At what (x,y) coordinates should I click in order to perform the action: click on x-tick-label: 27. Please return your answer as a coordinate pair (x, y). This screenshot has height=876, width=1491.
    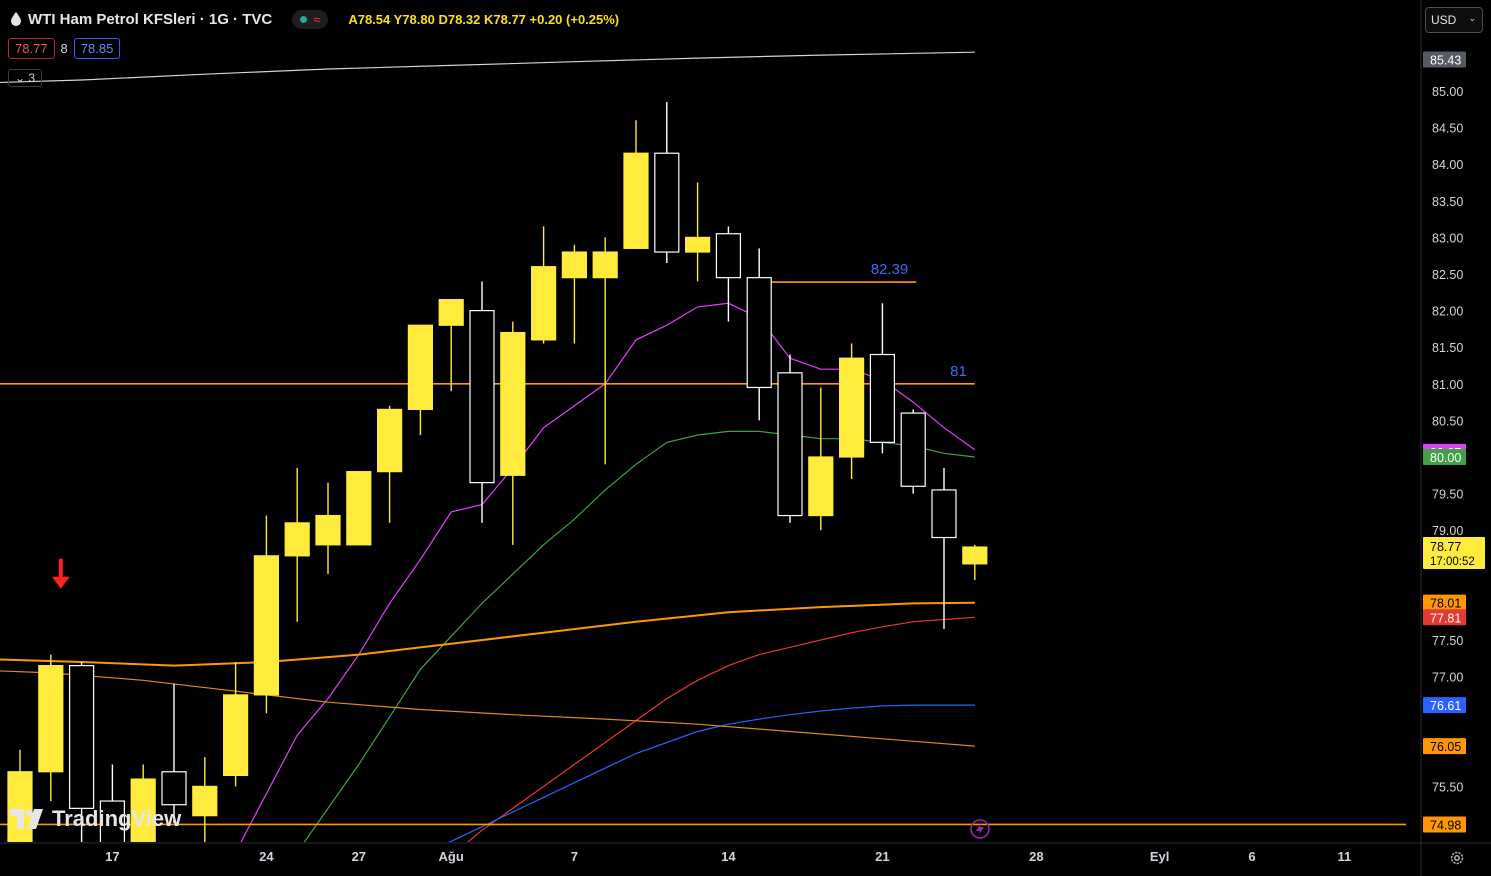
    Looking at the image, I should click on (359, 856).